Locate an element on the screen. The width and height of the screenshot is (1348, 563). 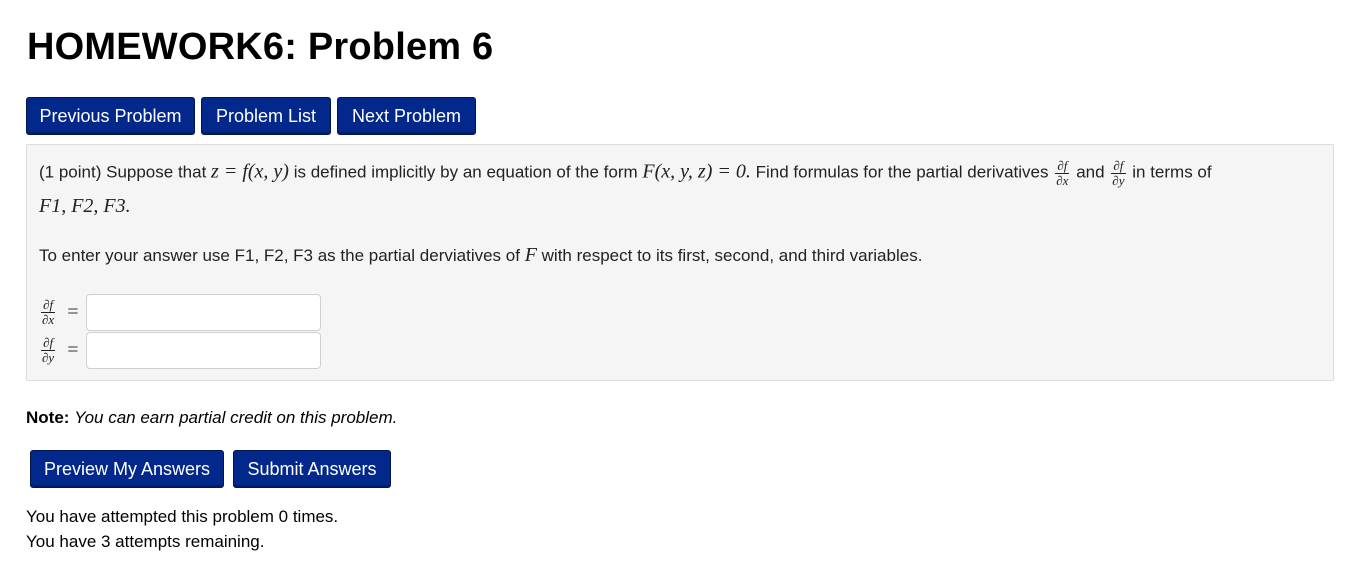
answer-input-df-dx is located at coordinates (204, 312).